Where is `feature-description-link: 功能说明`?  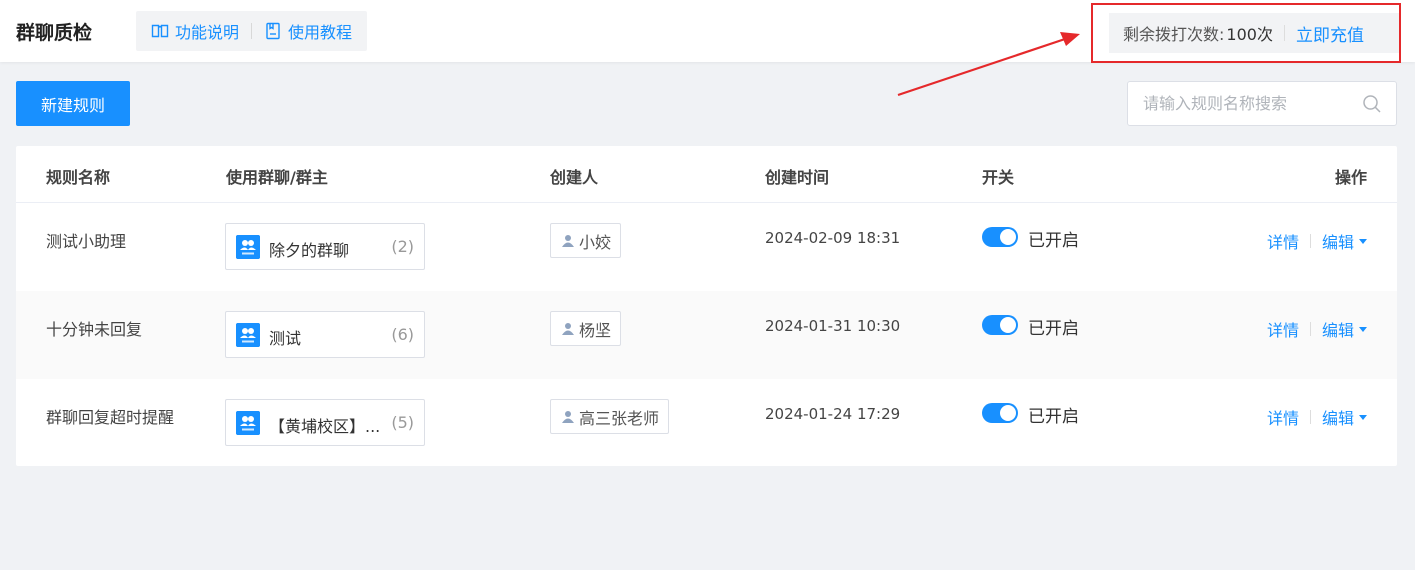 feature-description-link: 功能说明 is located at coordinates (195, 31).